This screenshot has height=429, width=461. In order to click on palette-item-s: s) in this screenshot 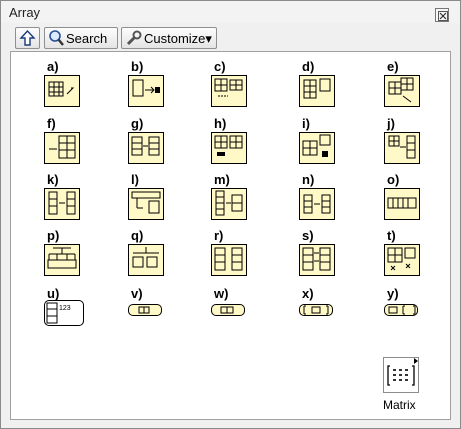, I will do `click(324, 254)`.